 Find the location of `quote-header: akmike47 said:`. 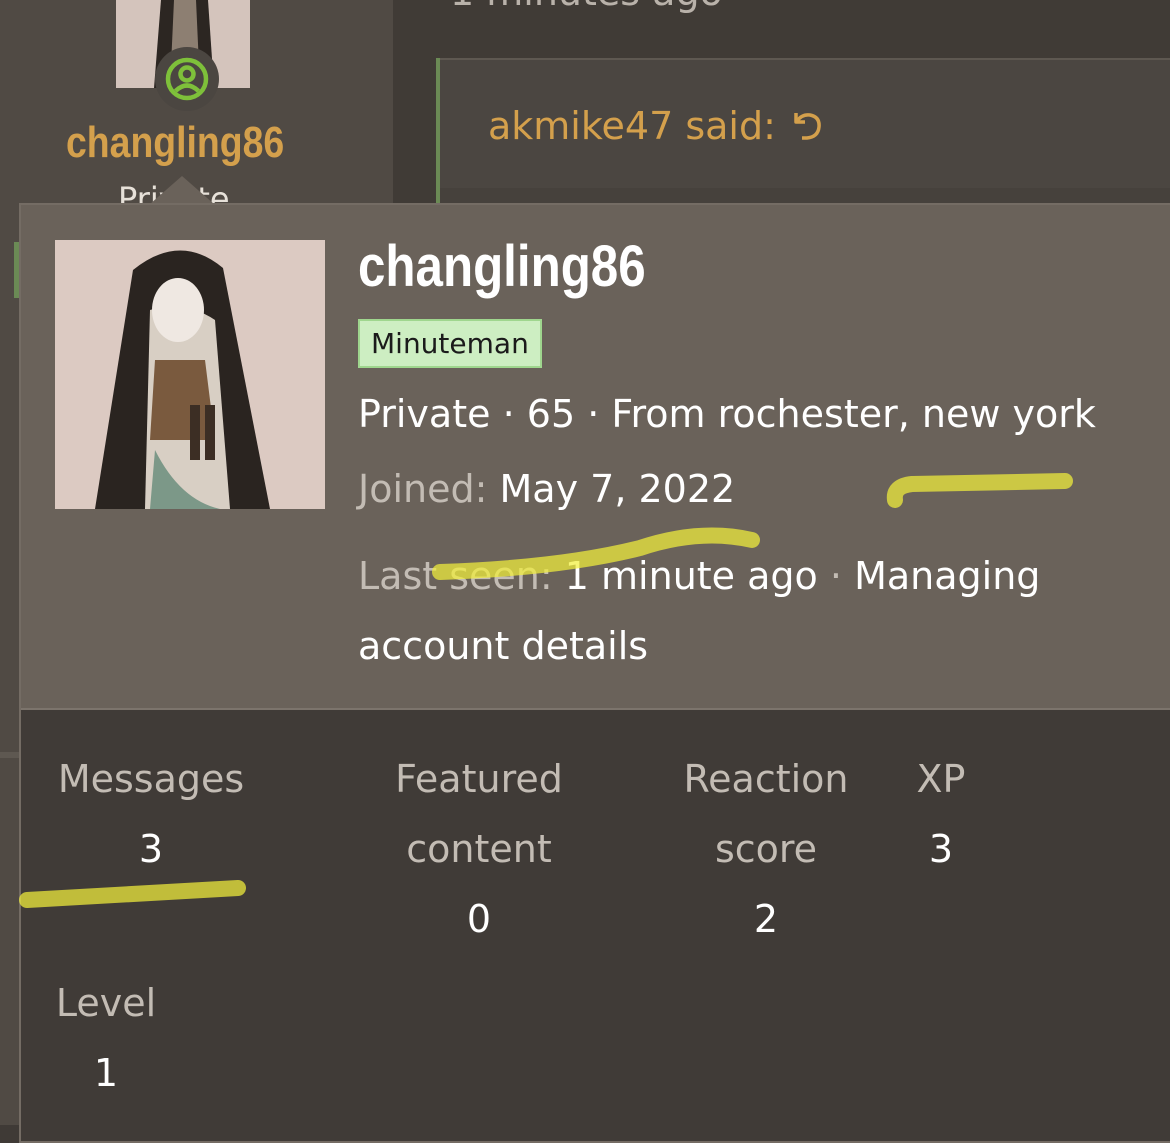

quote-header: akmike47 said: is located at coordinates (656, 126).